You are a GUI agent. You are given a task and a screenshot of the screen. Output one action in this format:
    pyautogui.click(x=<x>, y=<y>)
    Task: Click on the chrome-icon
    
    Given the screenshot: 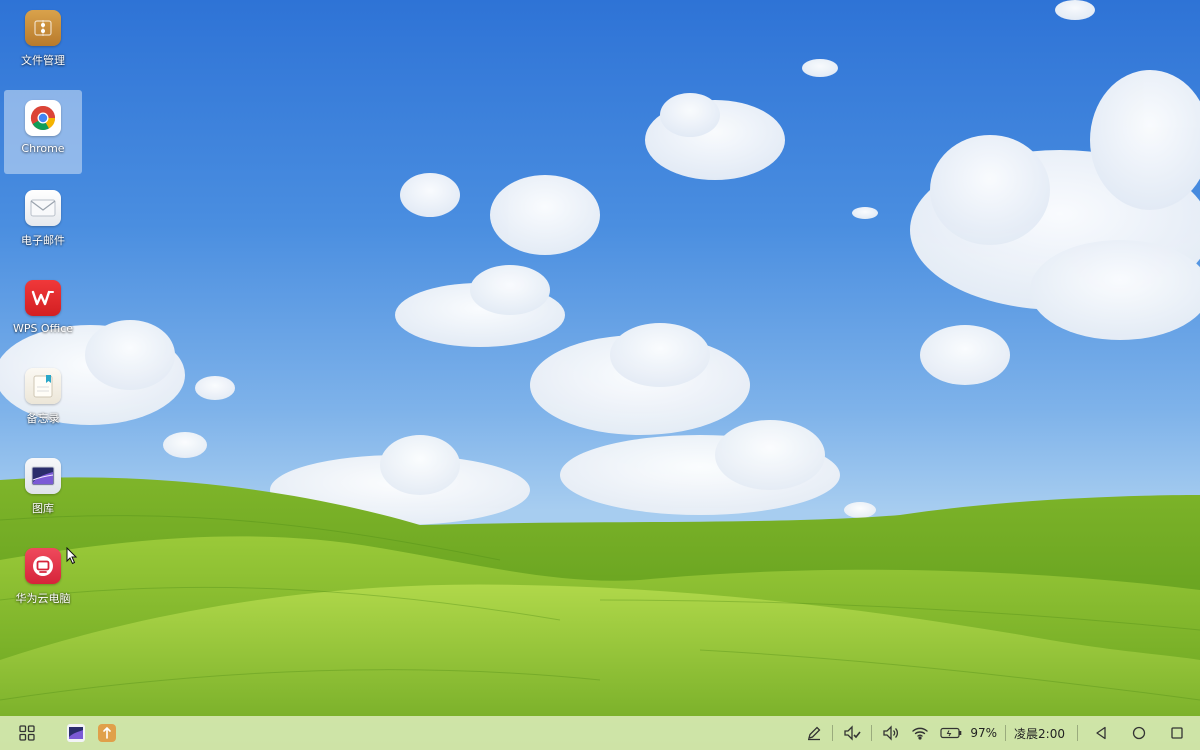 What is the action you would take?
    pyautogui.click(x=43, y=118)
    